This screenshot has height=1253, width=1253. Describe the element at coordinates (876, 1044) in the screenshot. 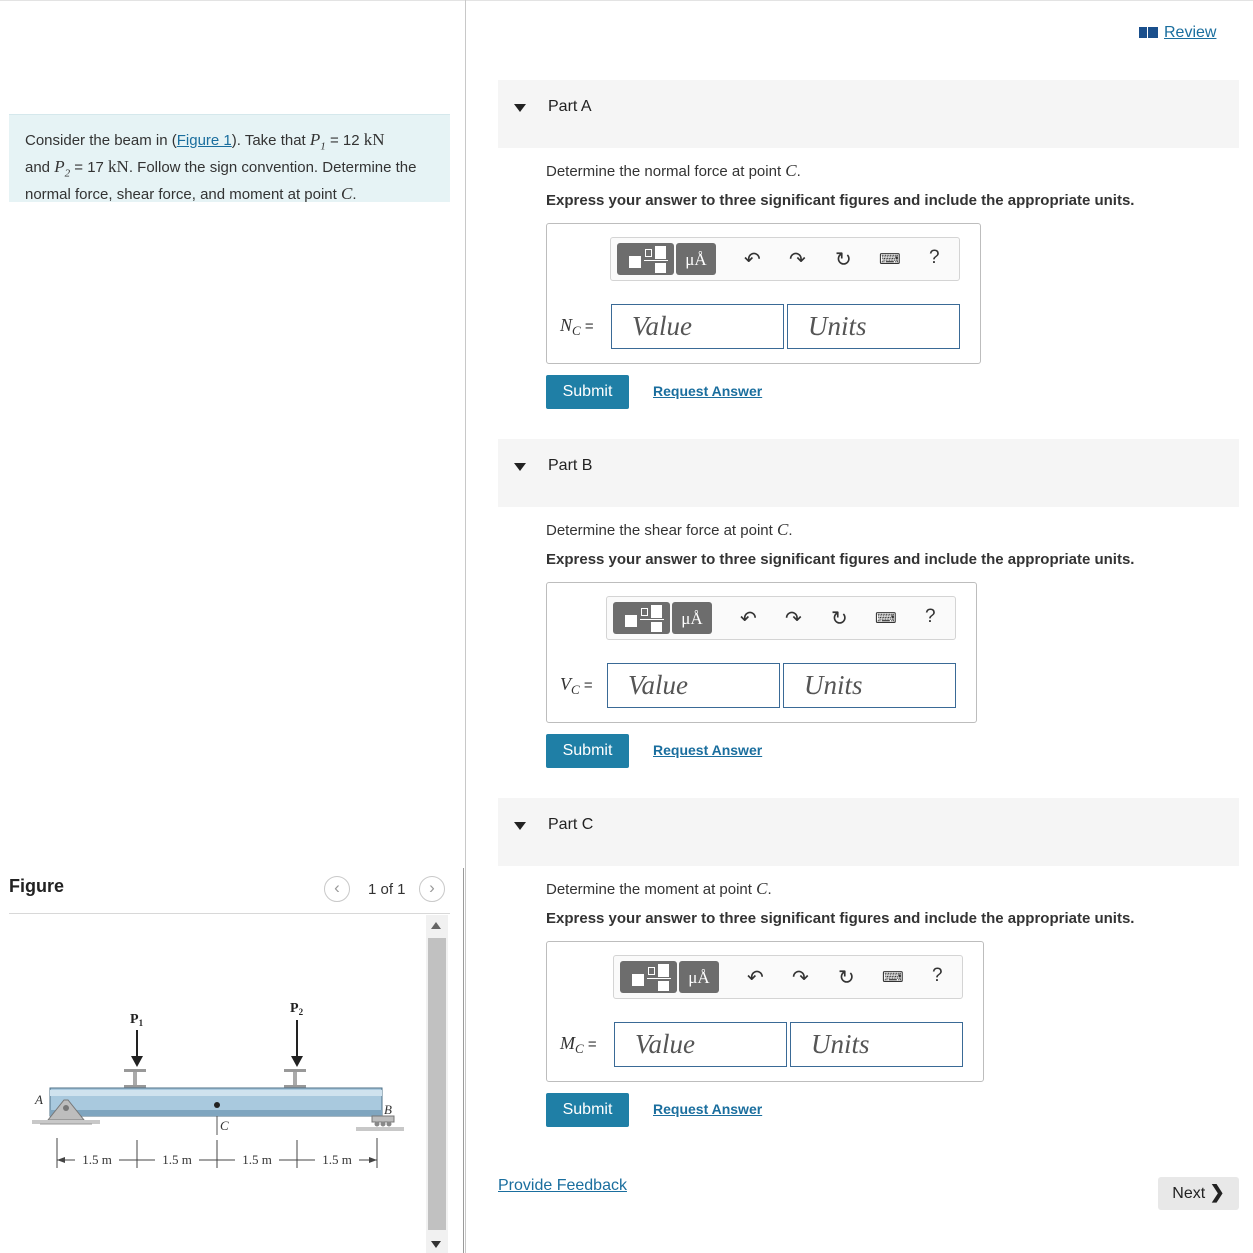

I see `mc-units-input: Units` at that location.